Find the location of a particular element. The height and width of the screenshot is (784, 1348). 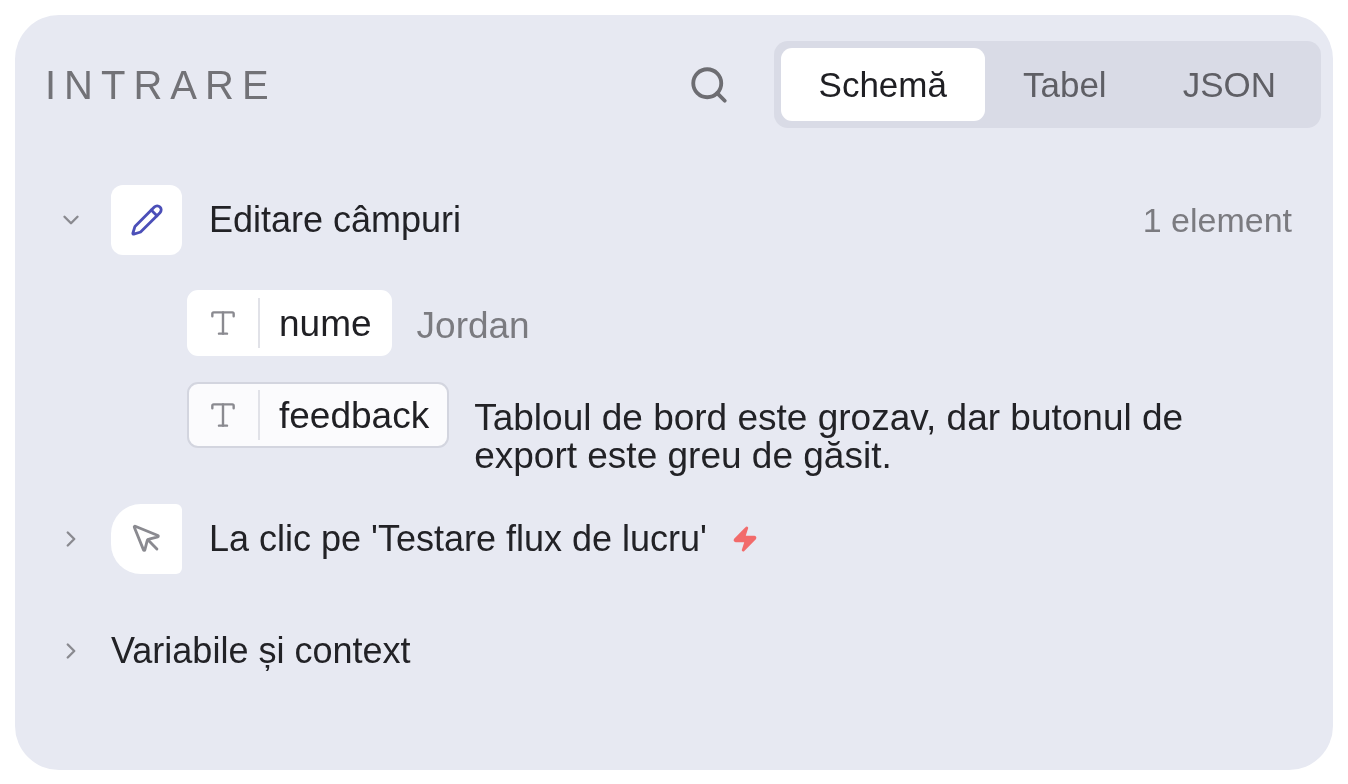

lightning-icon is located at coordinates (745, 539).